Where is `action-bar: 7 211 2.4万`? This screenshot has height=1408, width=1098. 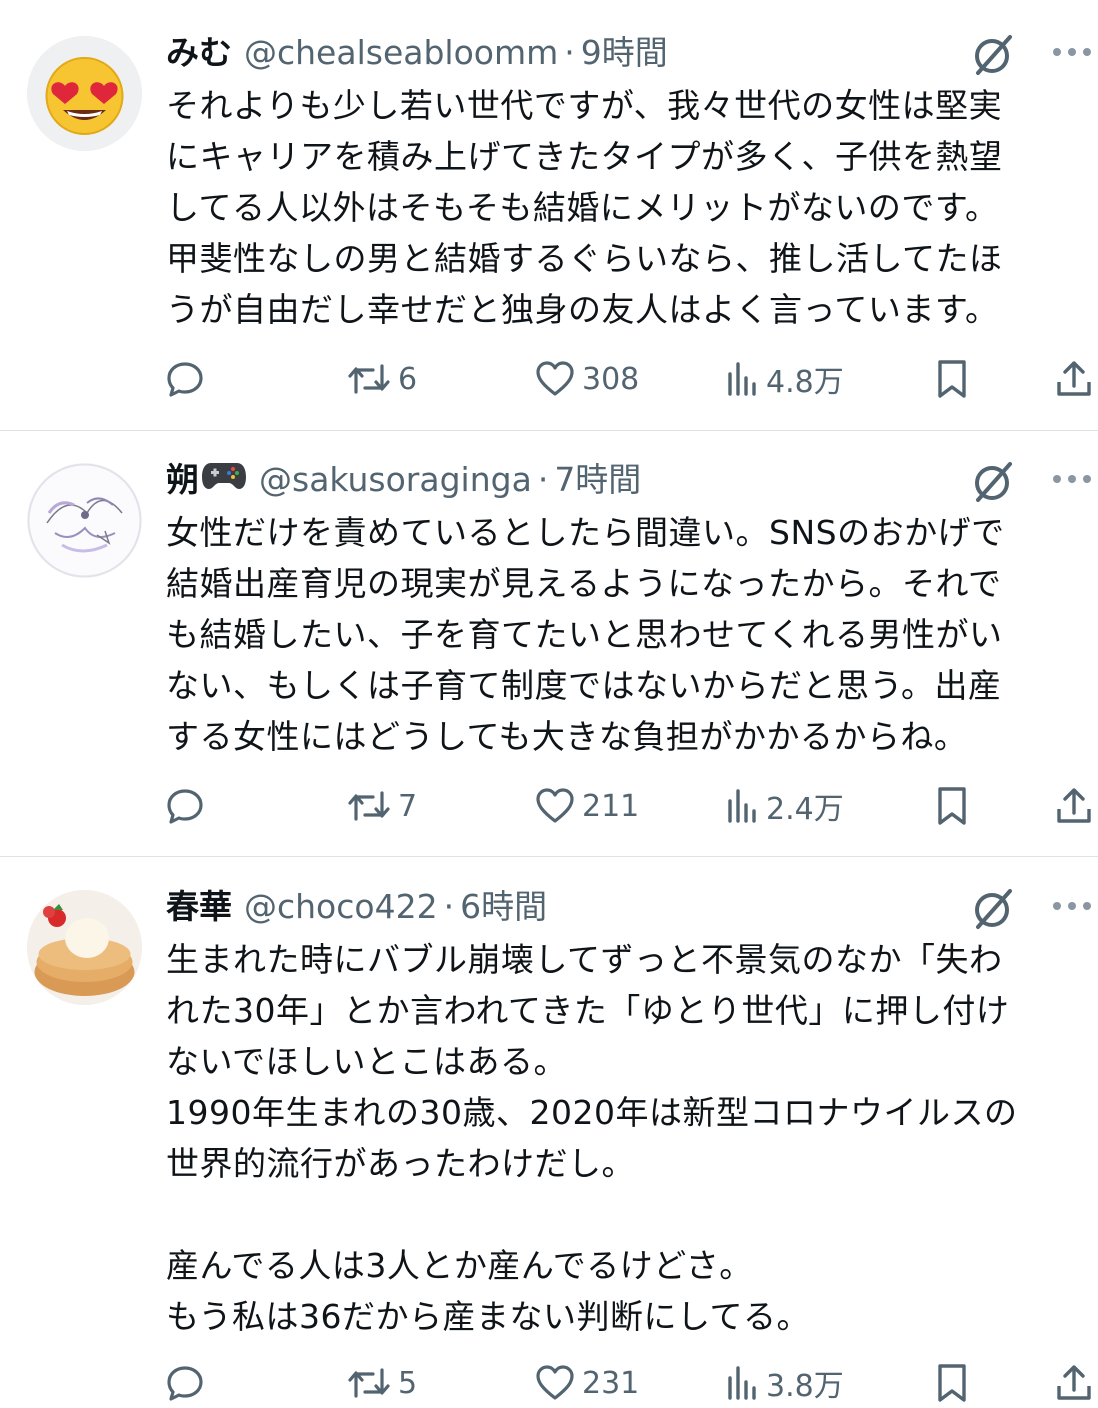
action-bar: 7 211 2.4万 is located at coordinates (549, 806).